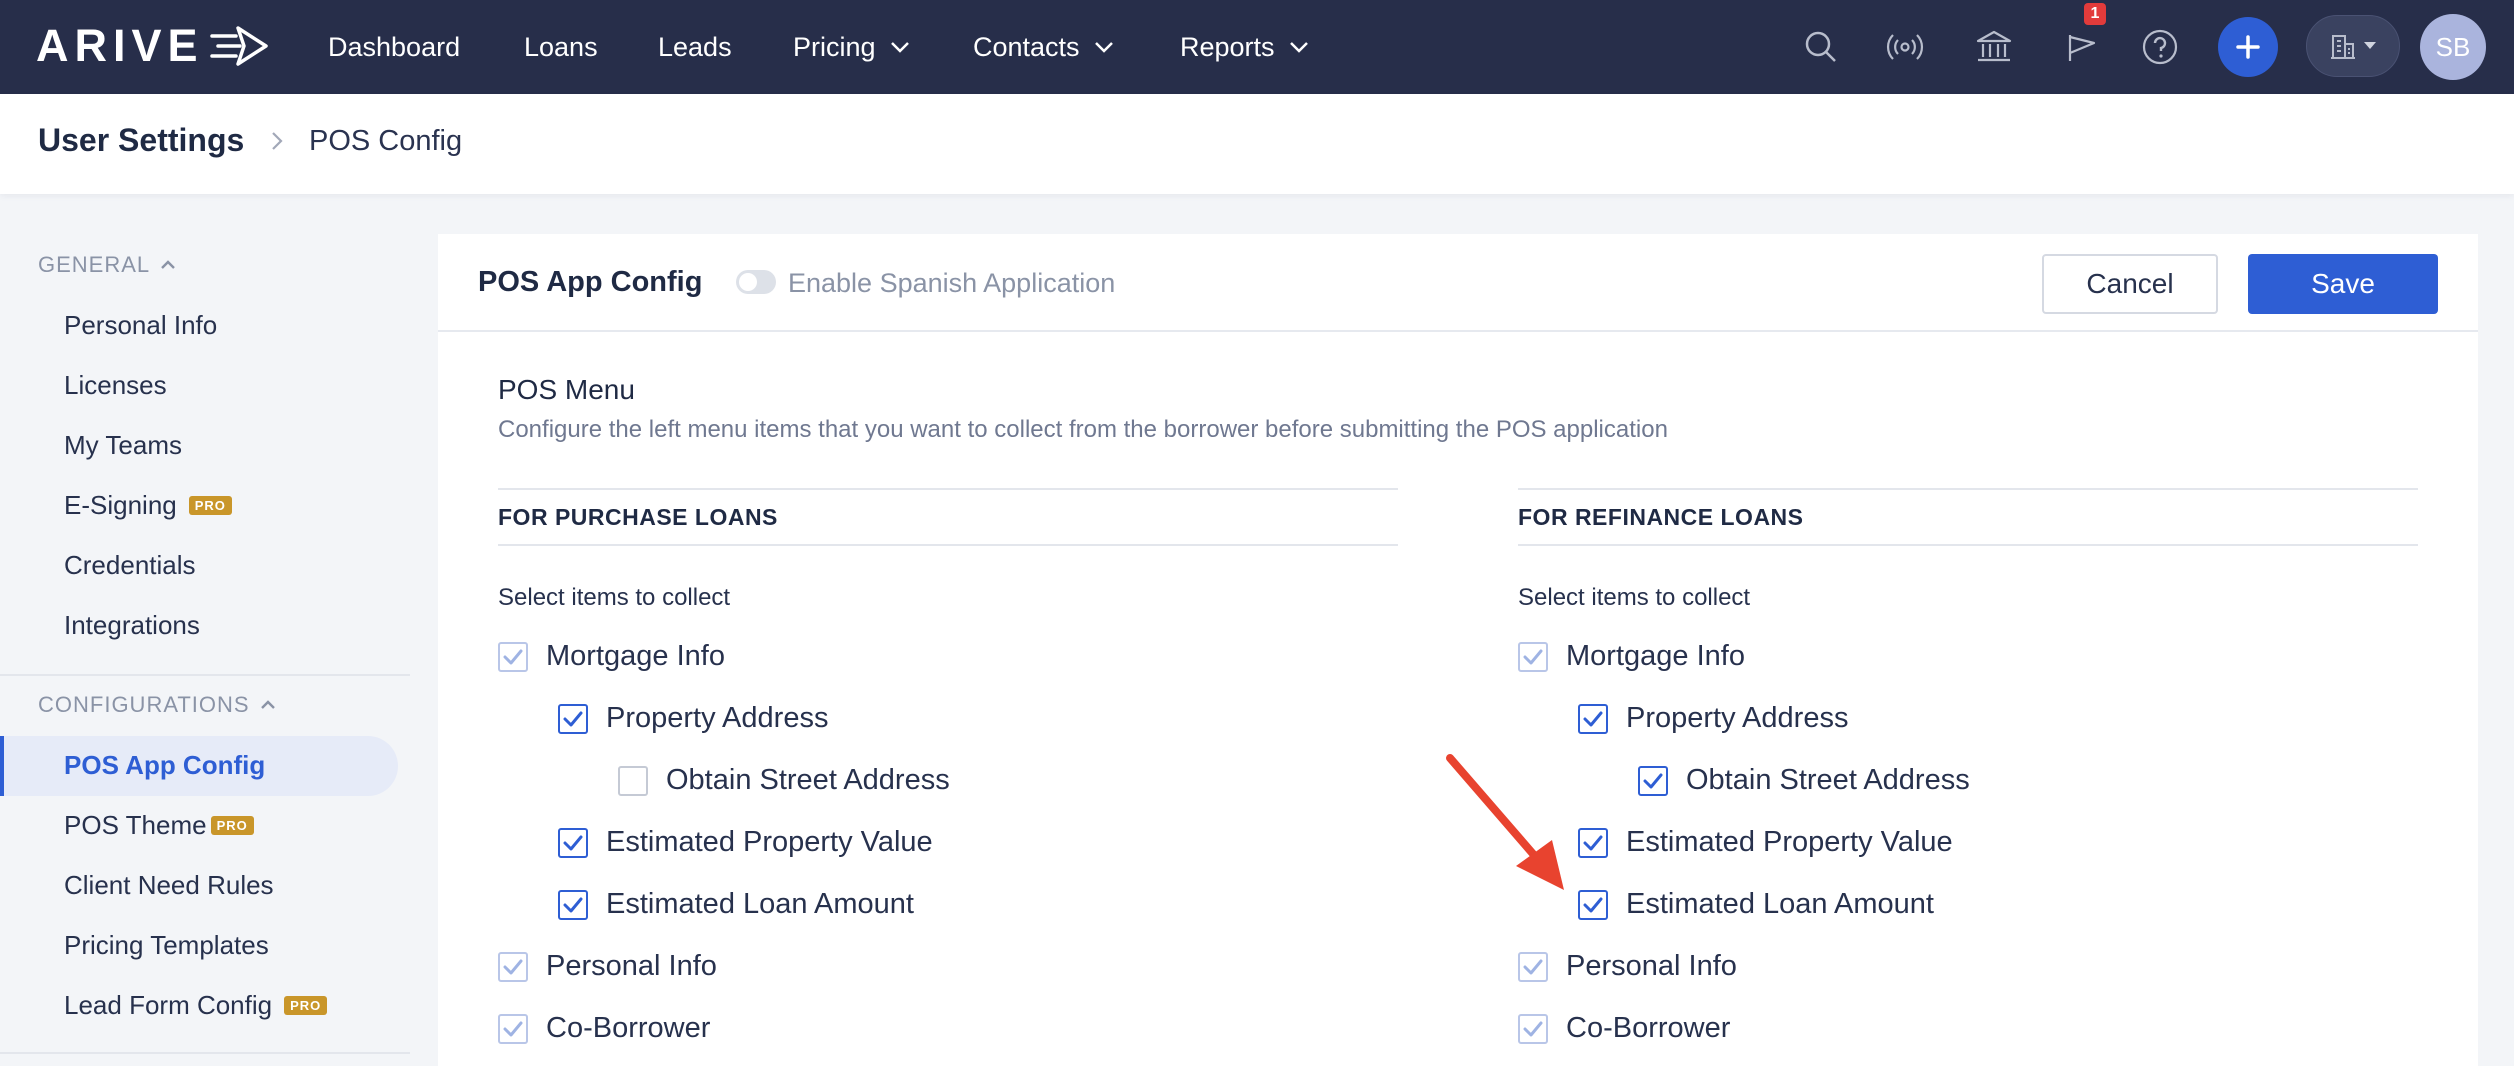 This screenshot has height=1066, width=2514. Describe the element at coordinates (566, 389) in the screenshot. I see `section-title: POS Menu` at that location.